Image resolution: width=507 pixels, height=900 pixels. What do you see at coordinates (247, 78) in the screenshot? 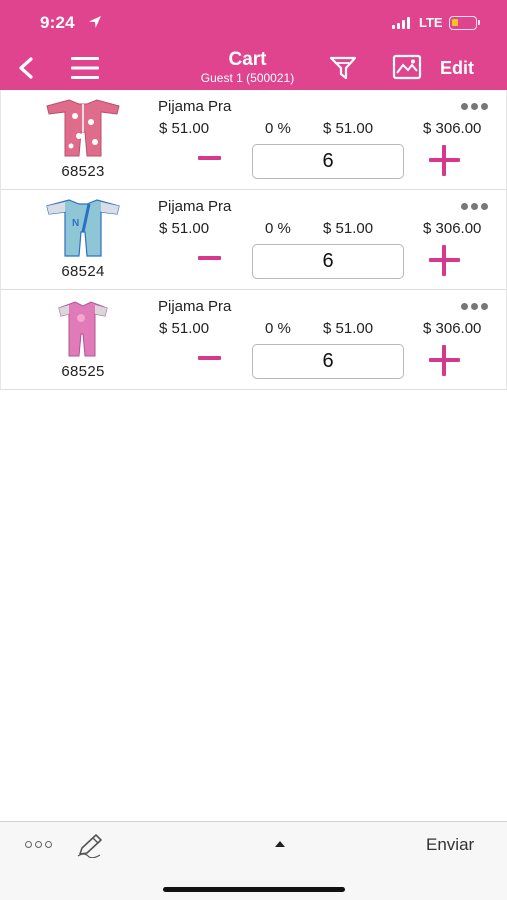
I see `page-subtitle: Guest 1 (500021)` at bounding box center [247, 78].